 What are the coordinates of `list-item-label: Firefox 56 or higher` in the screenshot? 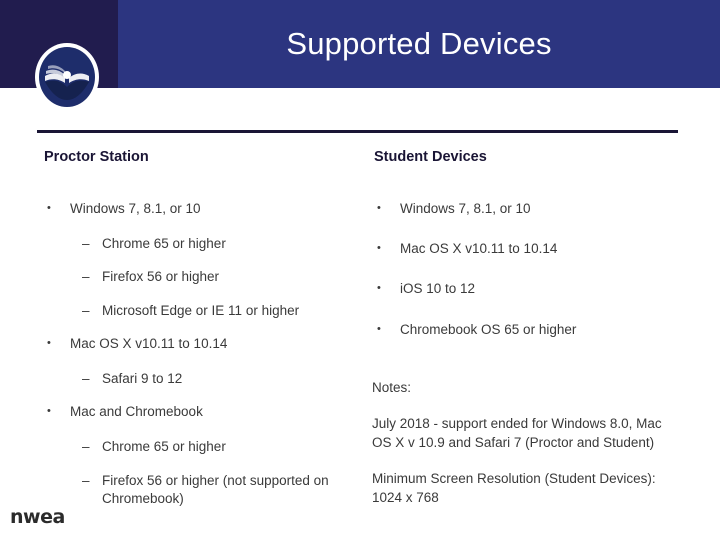 It's located at (161, 277).